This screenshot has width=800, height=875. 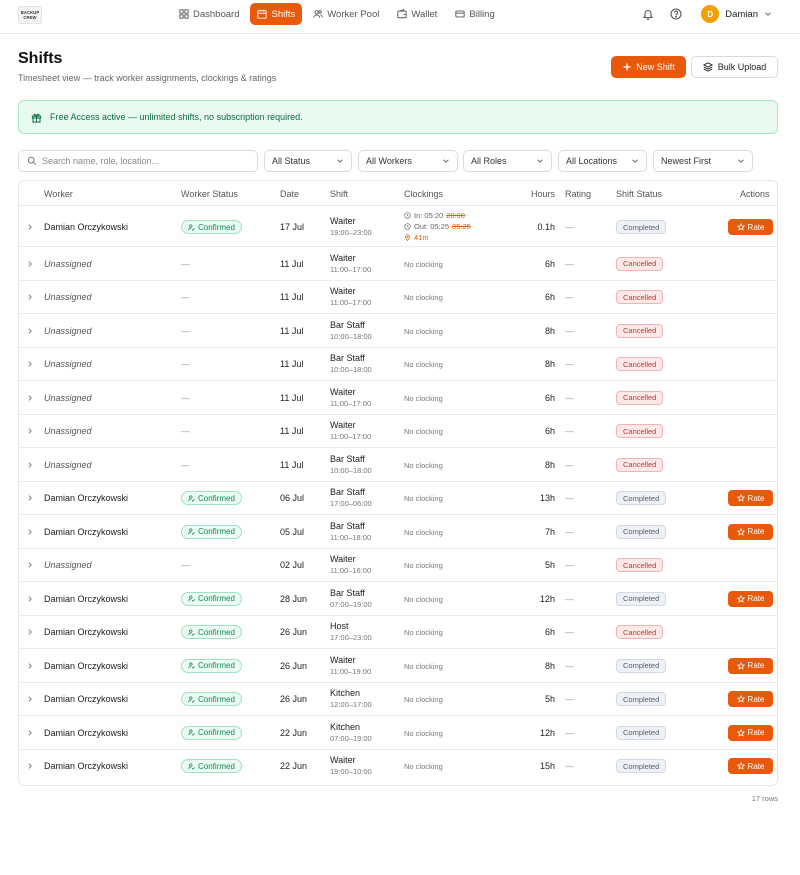 I want to click on column-header-clockings: Clockings, so click(x=423, y=194).